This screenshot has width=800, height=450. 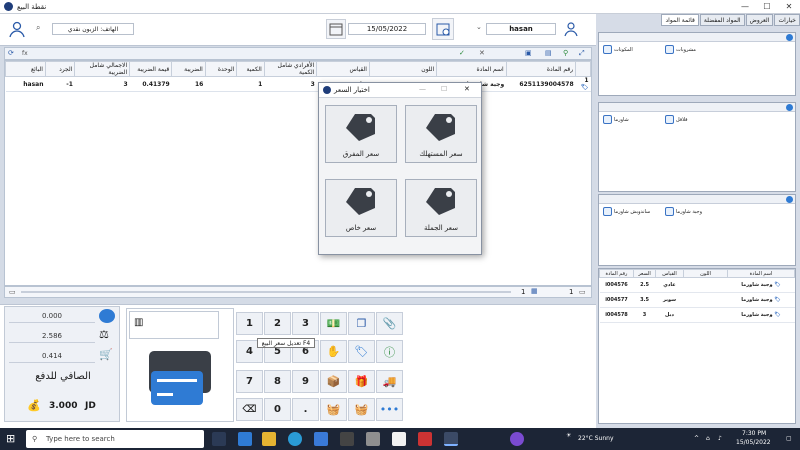 What do you see at coordinates (249, 323) in the screenshot?
I see `key-1: 1` at bounding box center [249, 323].